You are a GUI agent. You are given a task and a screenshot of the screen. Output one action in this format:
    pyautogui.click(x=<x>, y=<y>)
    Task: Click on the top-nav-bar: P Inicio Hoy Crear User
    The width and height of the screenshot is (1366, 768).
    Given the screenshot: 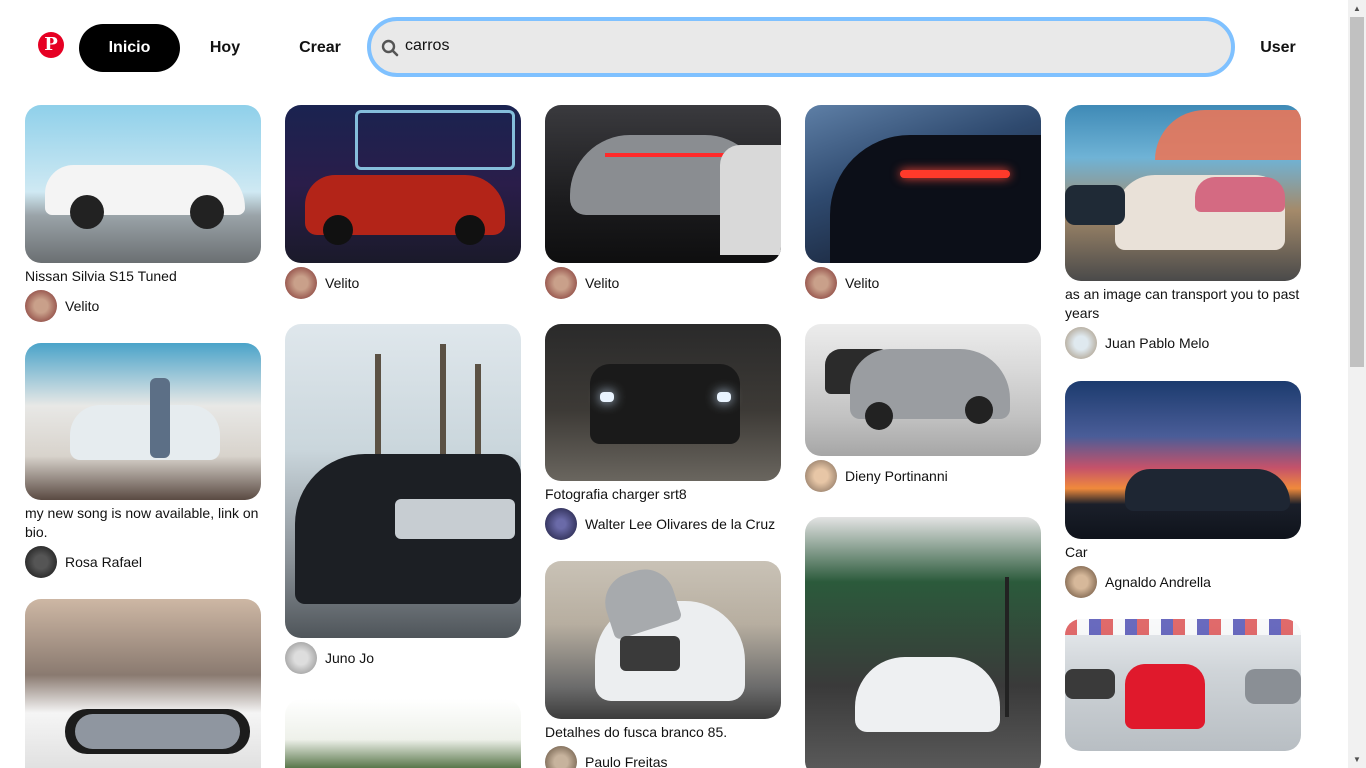 What is the action you would take?
    pyautogui.click(x=674, y=48)
    